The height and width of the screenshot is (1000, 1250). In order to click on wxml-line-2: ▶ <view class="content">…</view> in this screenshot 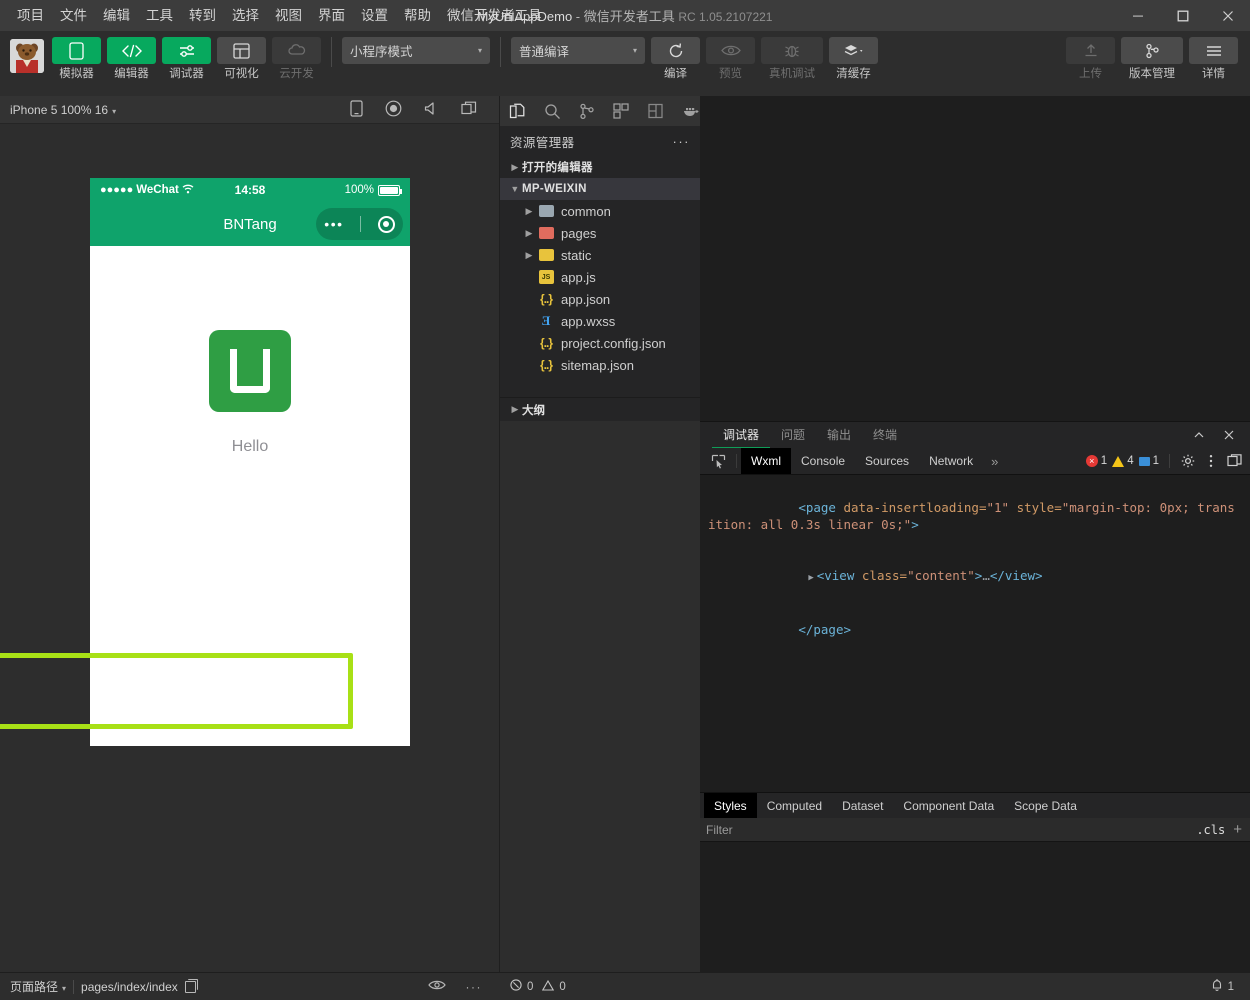, I will do `click(975, 577)`.